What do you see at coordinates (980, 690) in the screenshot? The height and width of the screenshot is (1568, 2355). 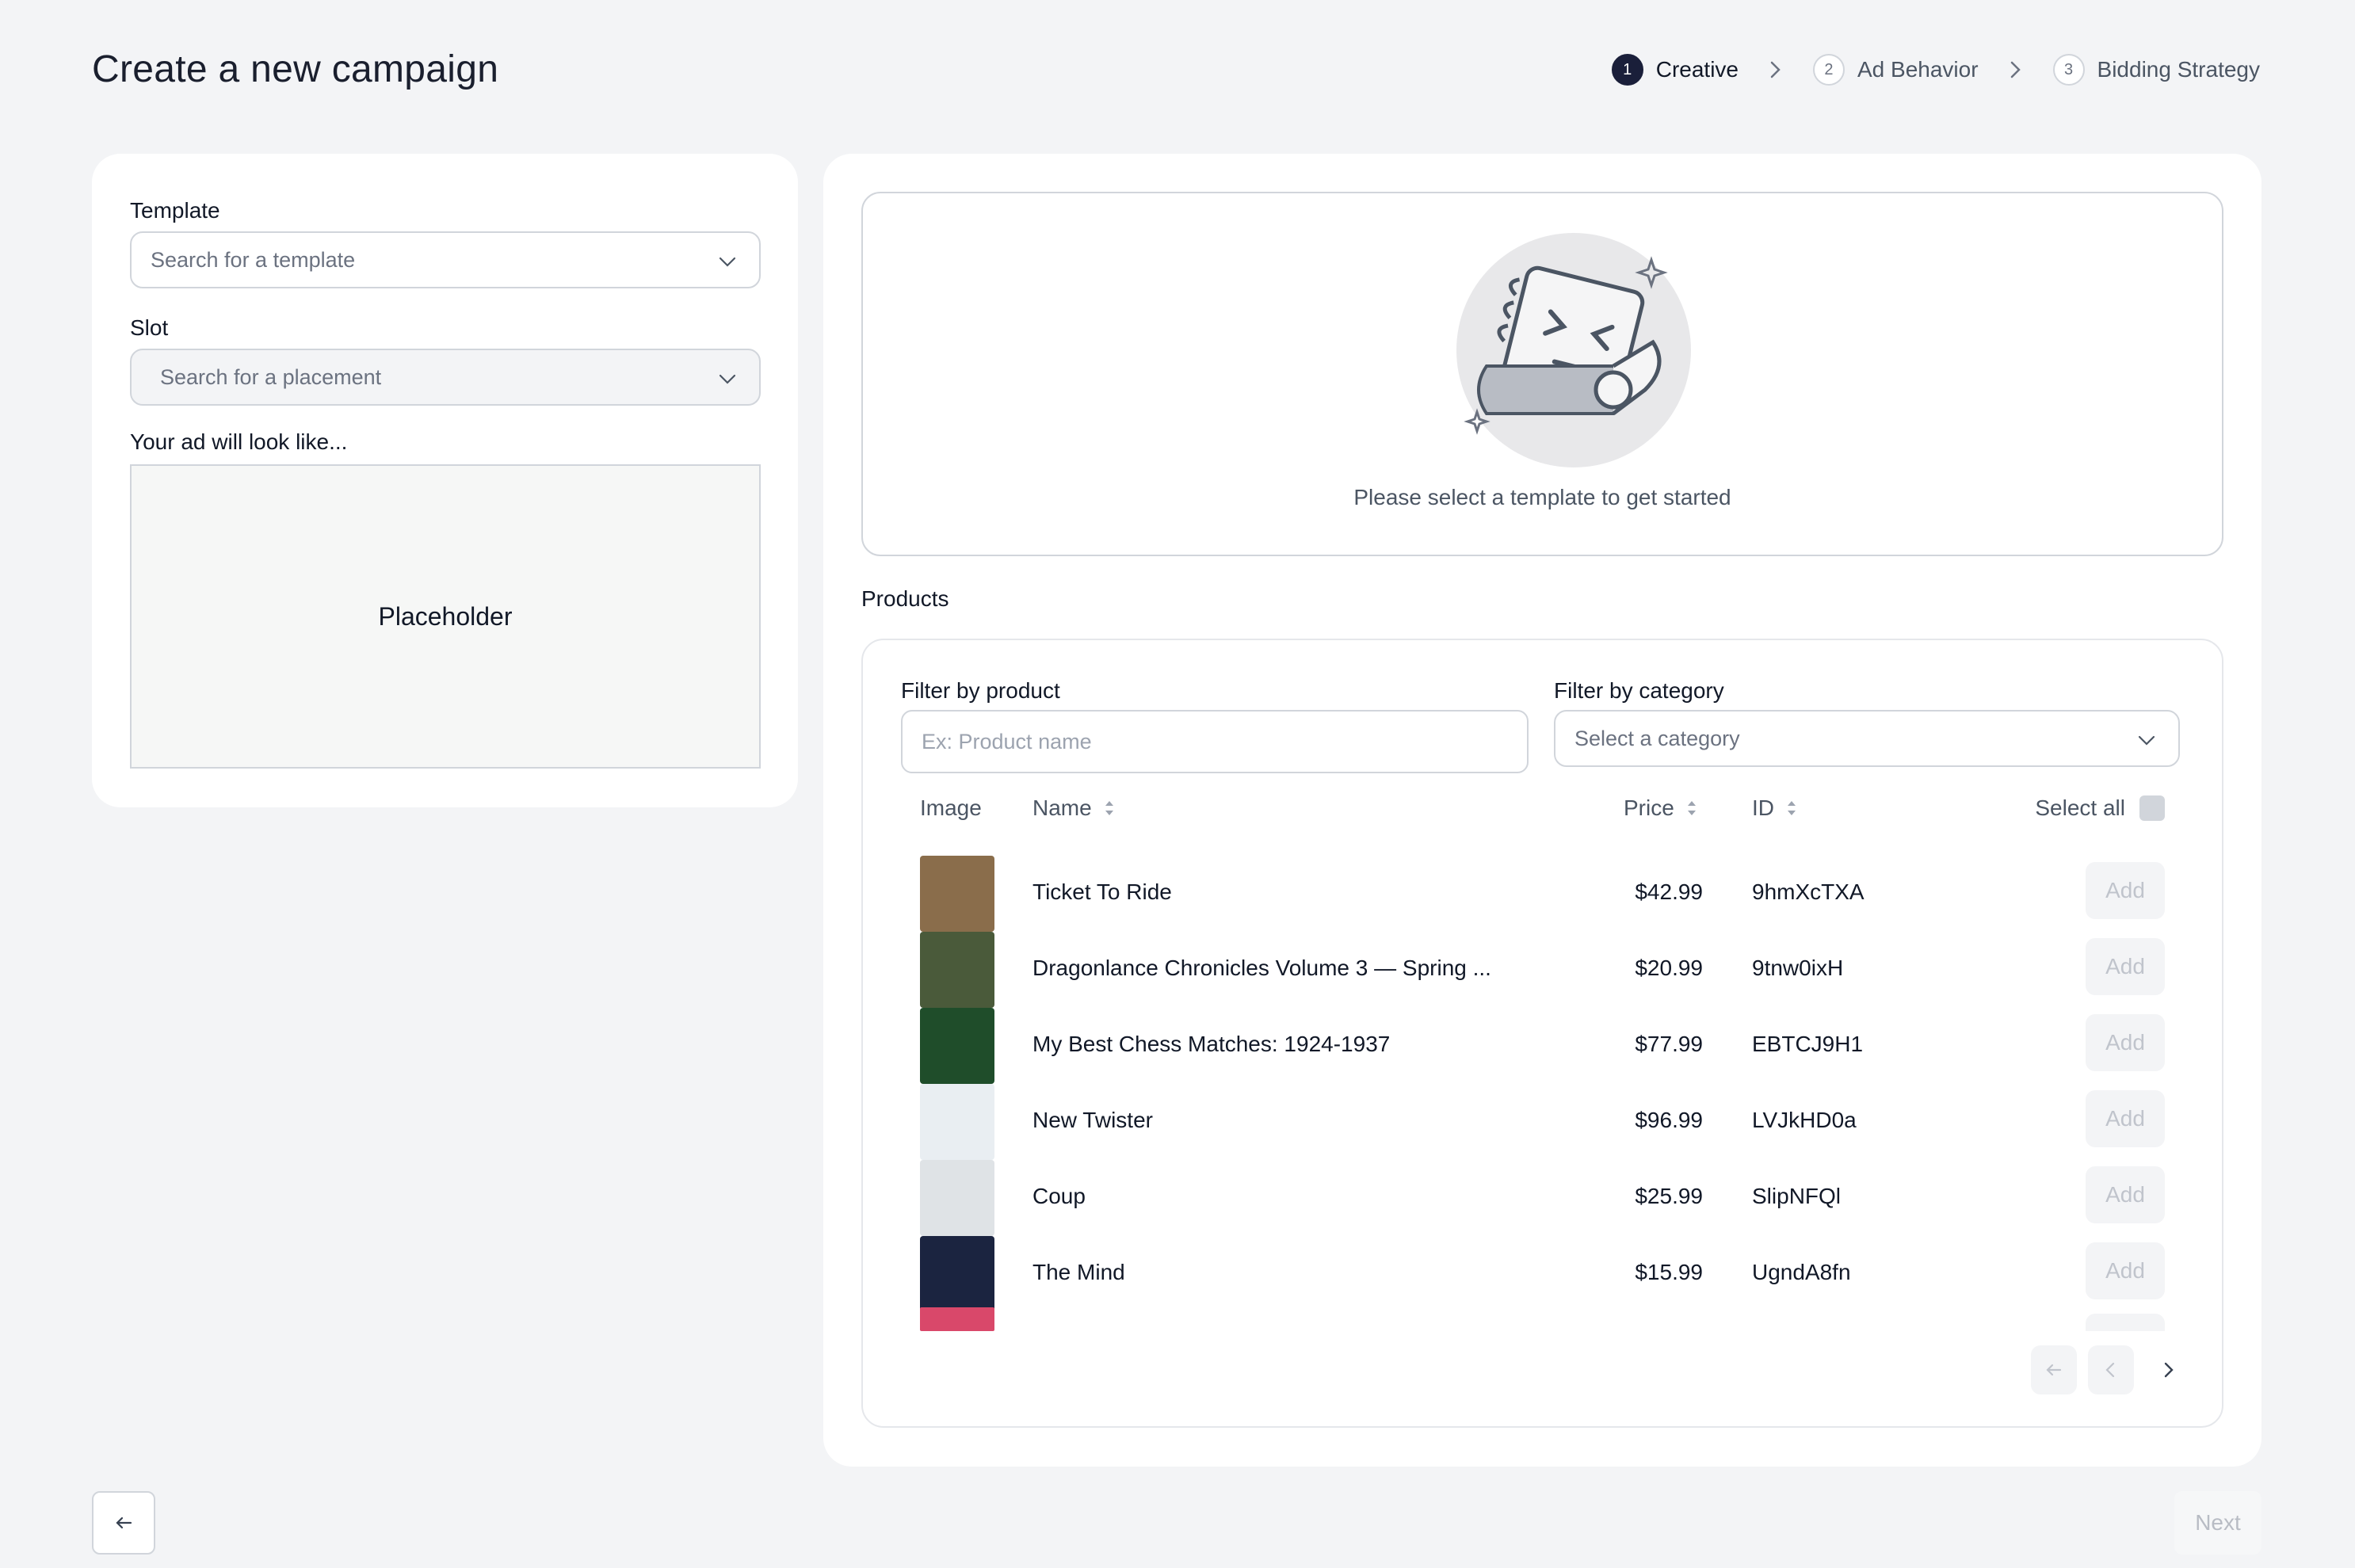 I see `filter-product-label: Filter by product` at bounding box center [980, 690].